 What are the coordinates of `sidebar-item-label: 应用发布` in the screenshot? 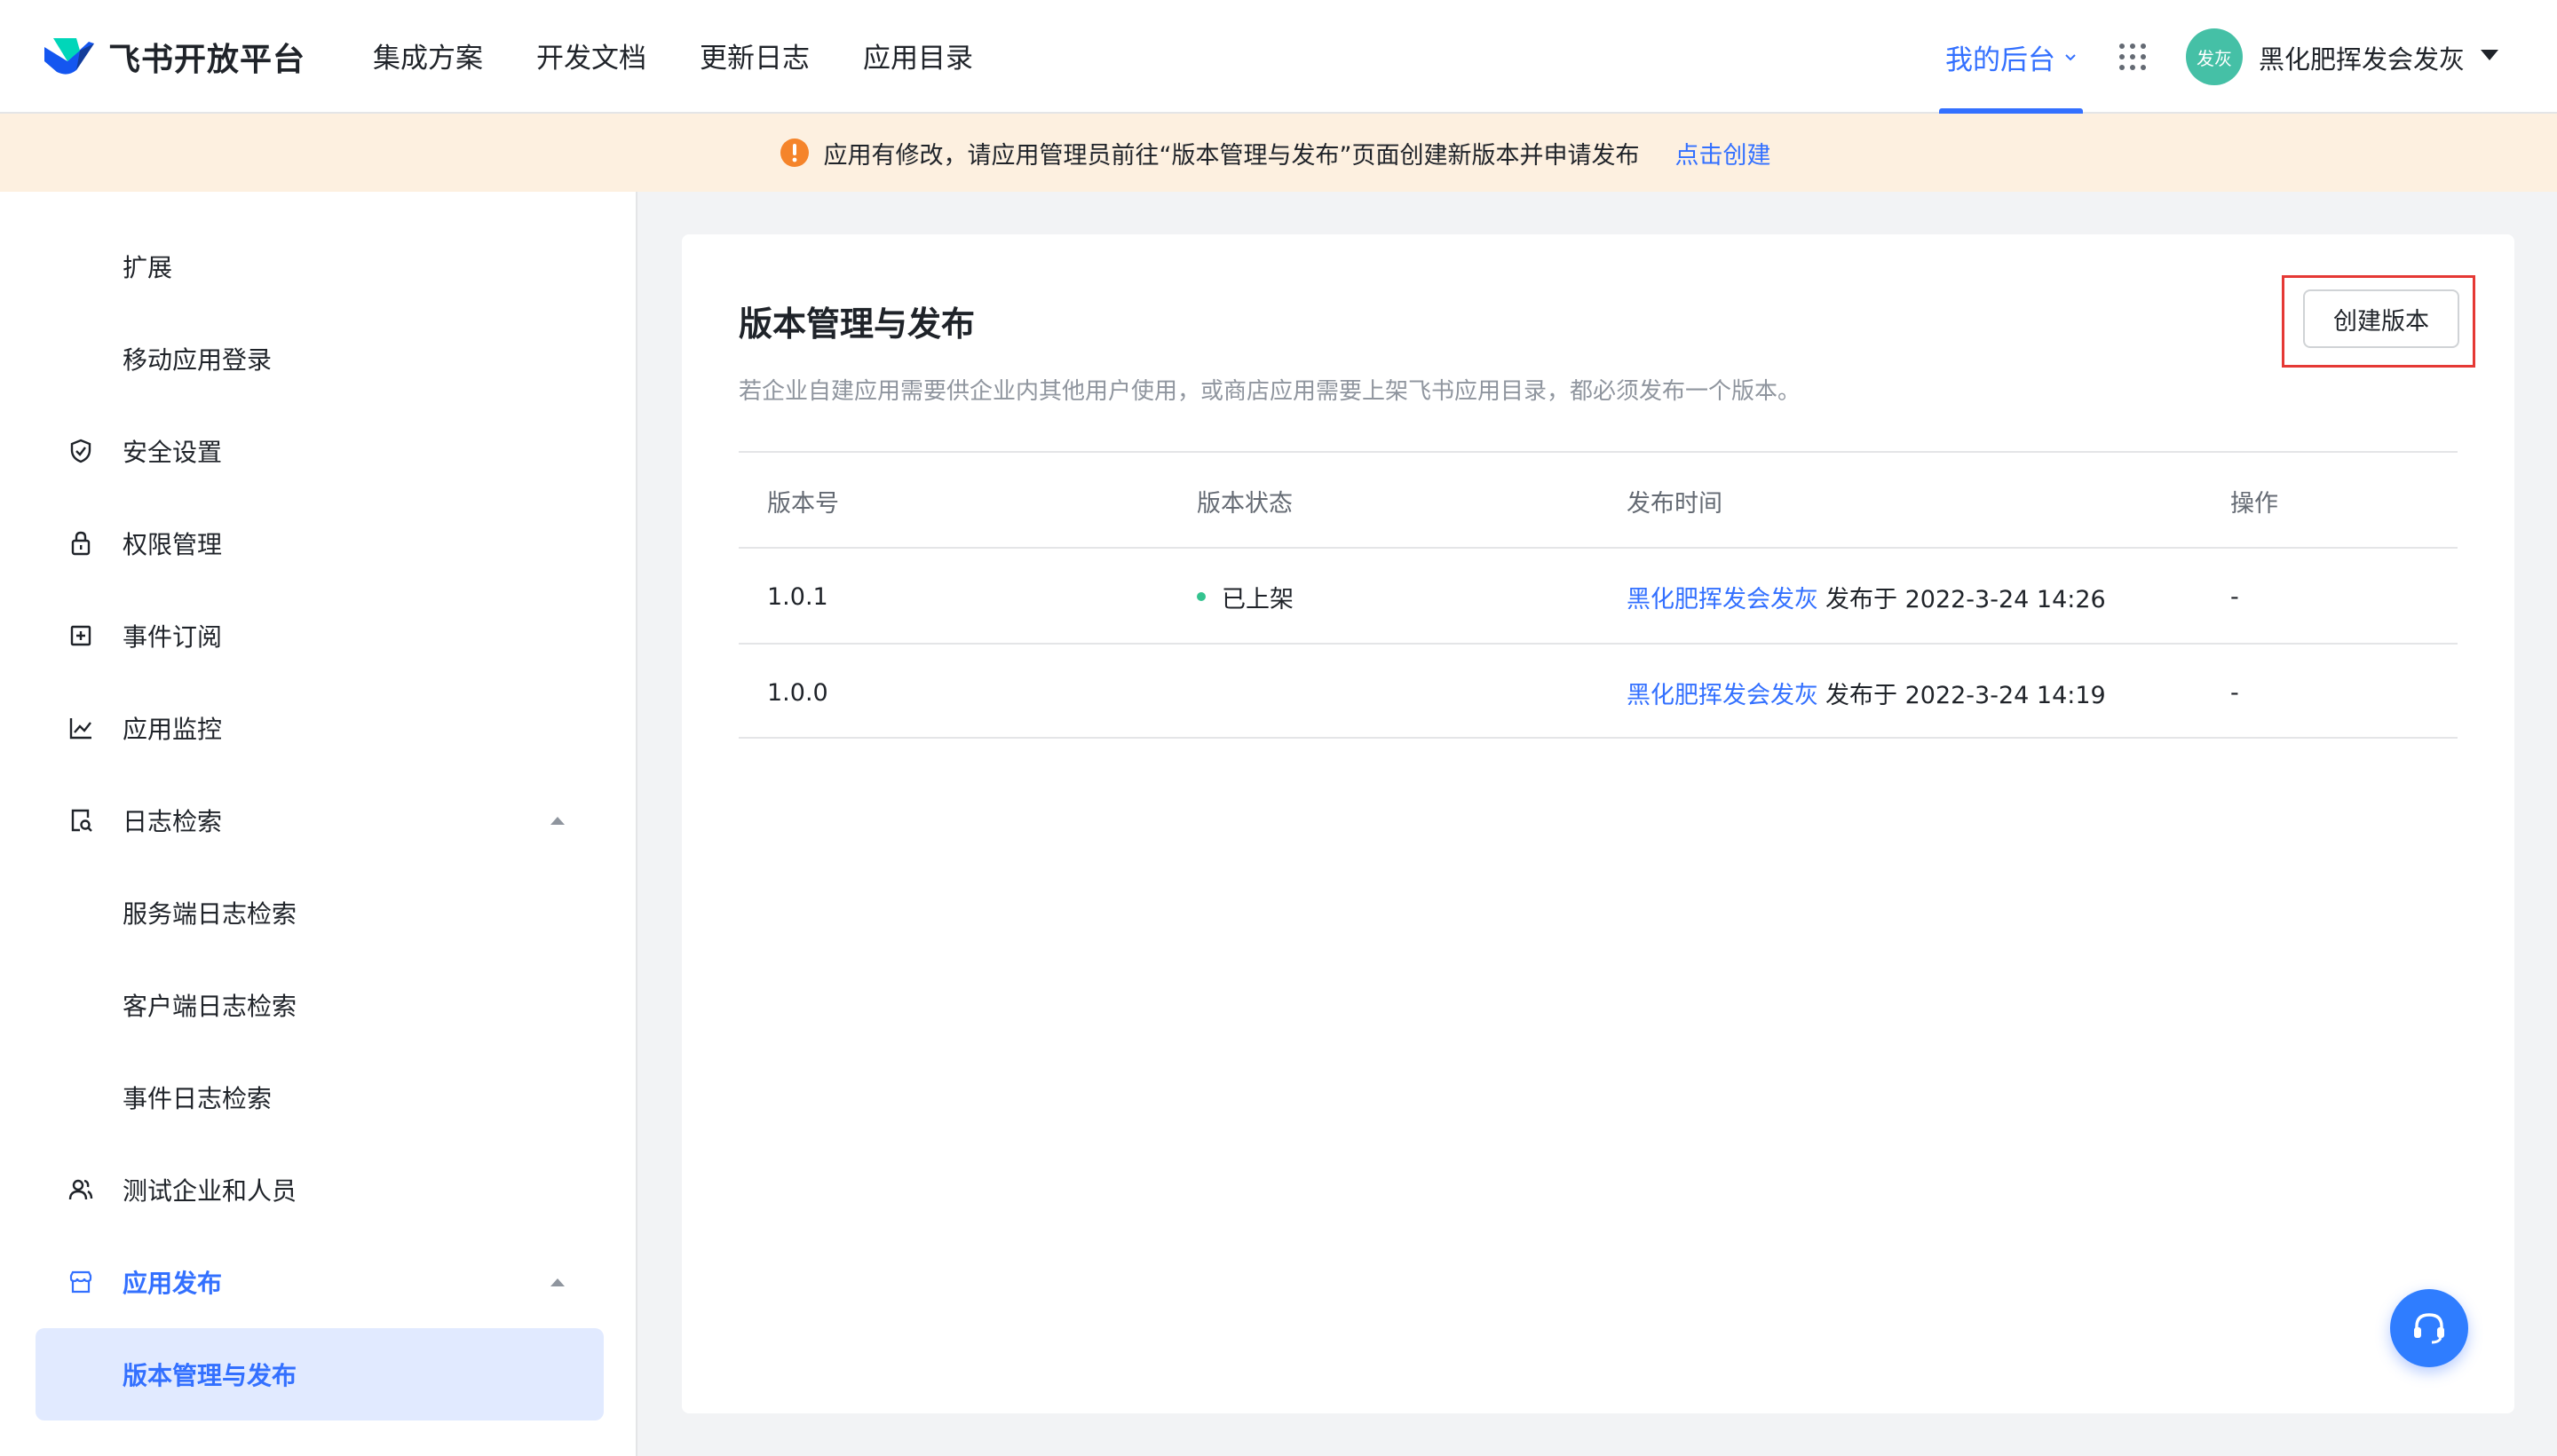 It's located at (173, 1283).